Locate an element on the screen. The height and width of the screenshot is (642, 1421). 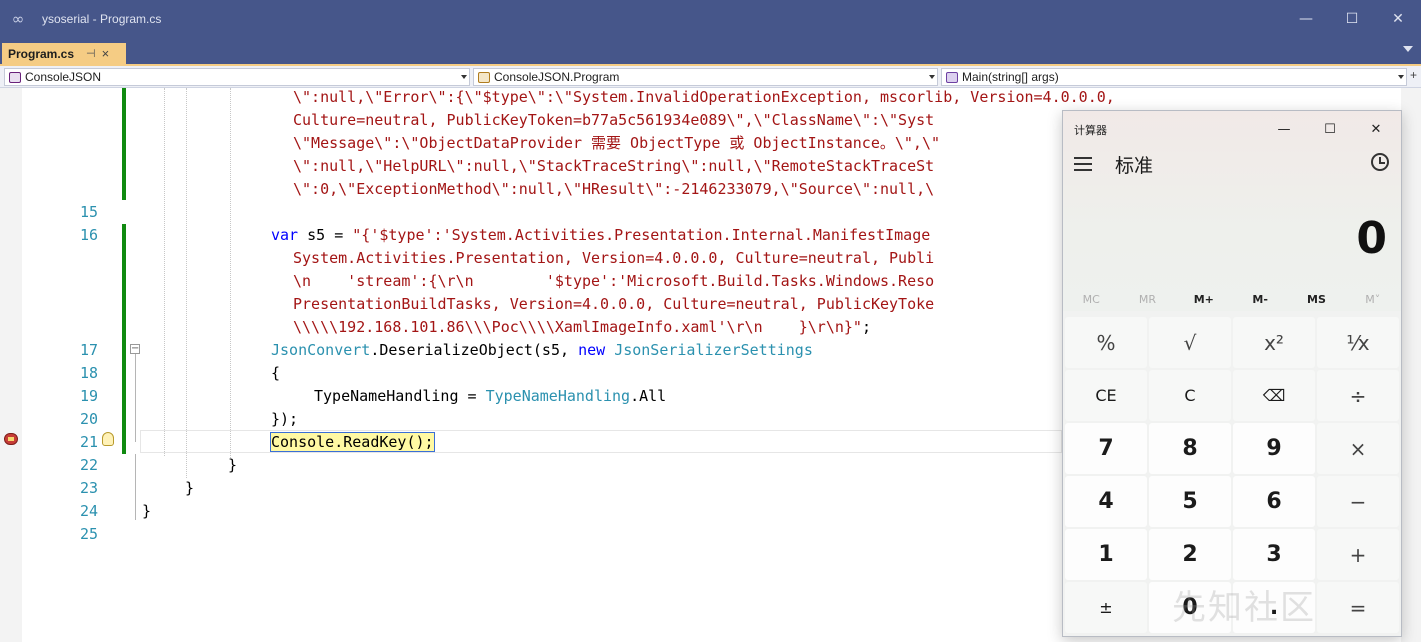
multiply-button: × is located at coordinates (1358, 448).